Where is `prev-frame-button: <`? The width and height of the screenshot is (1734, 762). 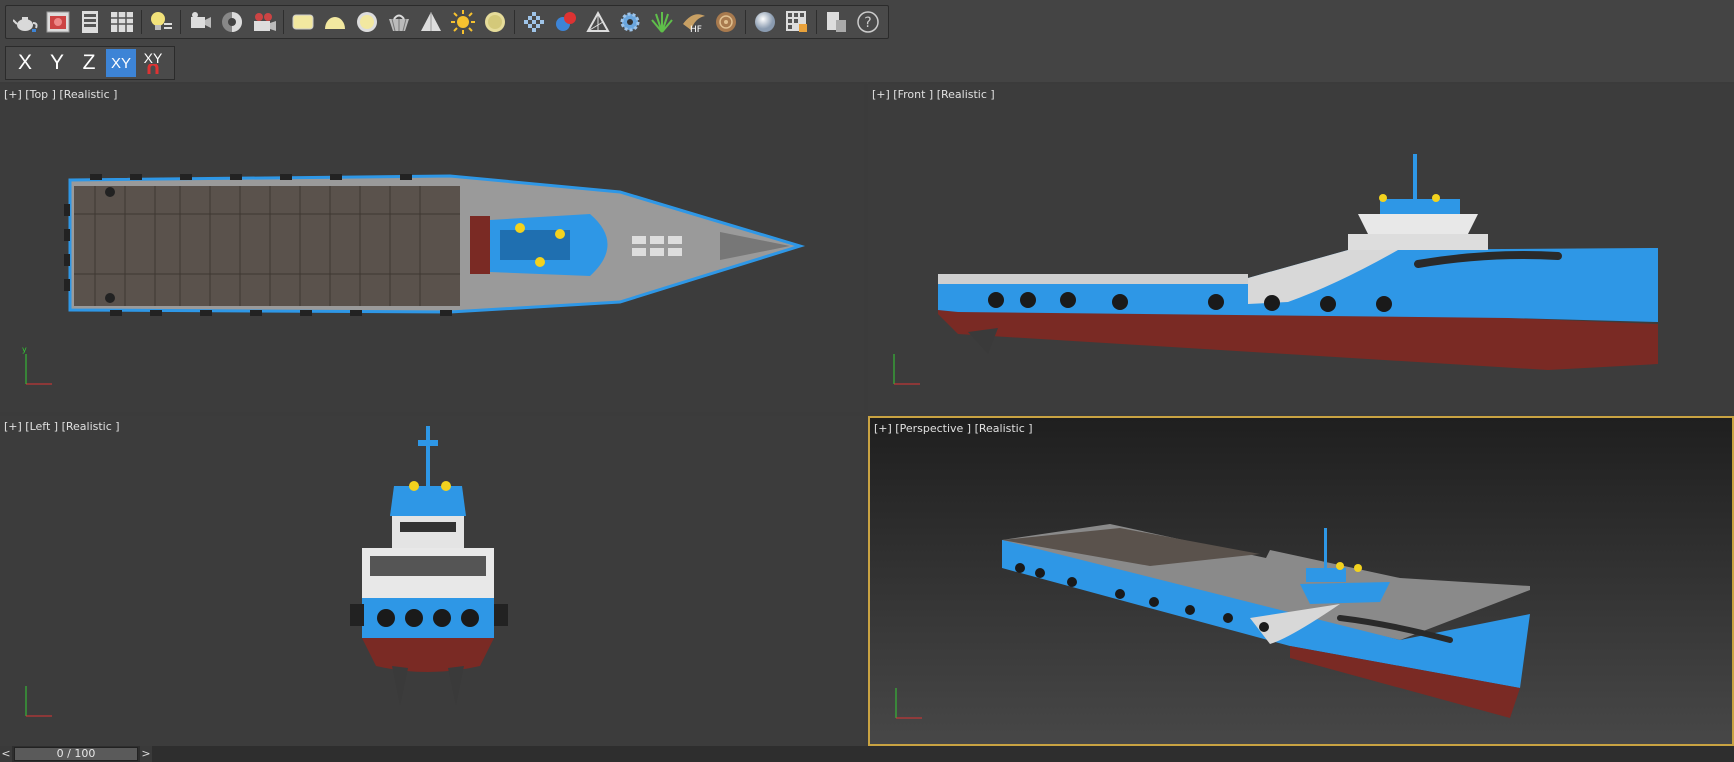 prev-frame-button: < is located at coordinates (6, 754).